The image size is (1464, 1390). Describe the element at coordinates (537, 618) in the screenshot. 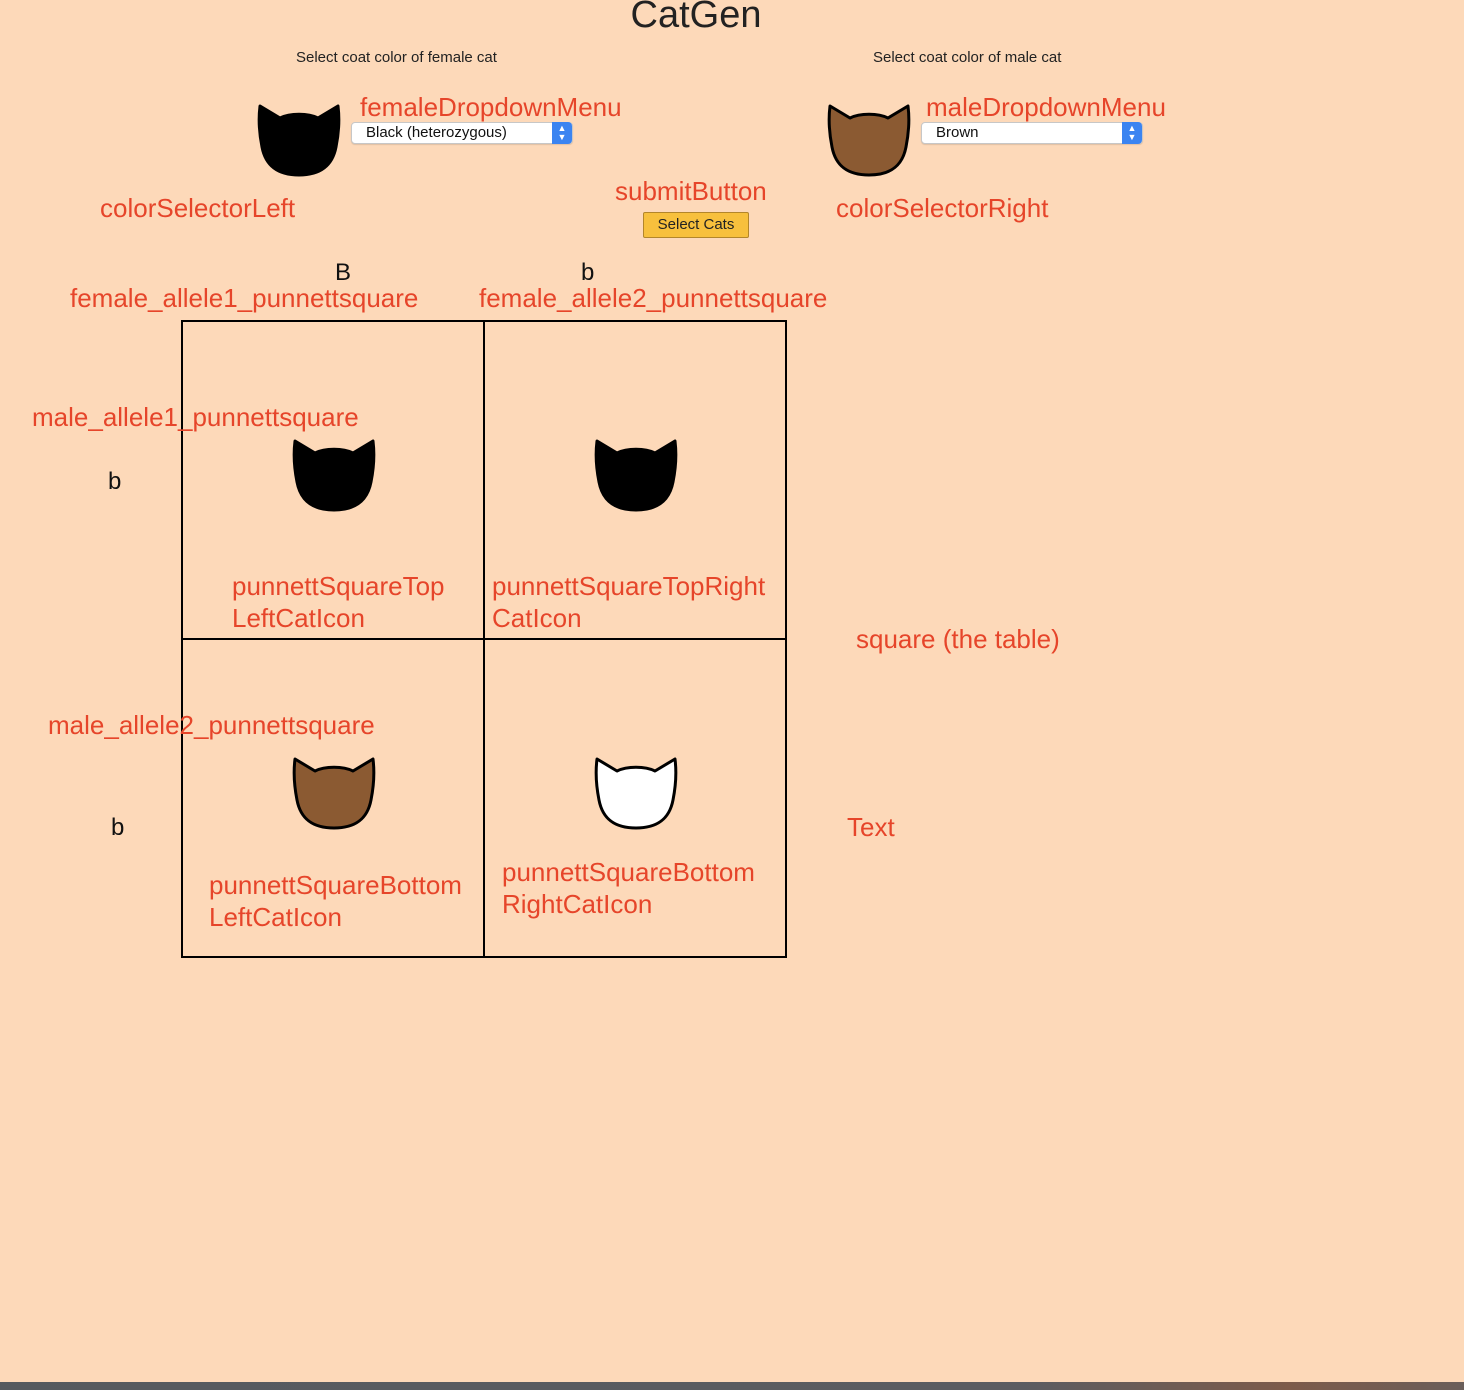

I see `annotation-line: CatIcon` at that location.